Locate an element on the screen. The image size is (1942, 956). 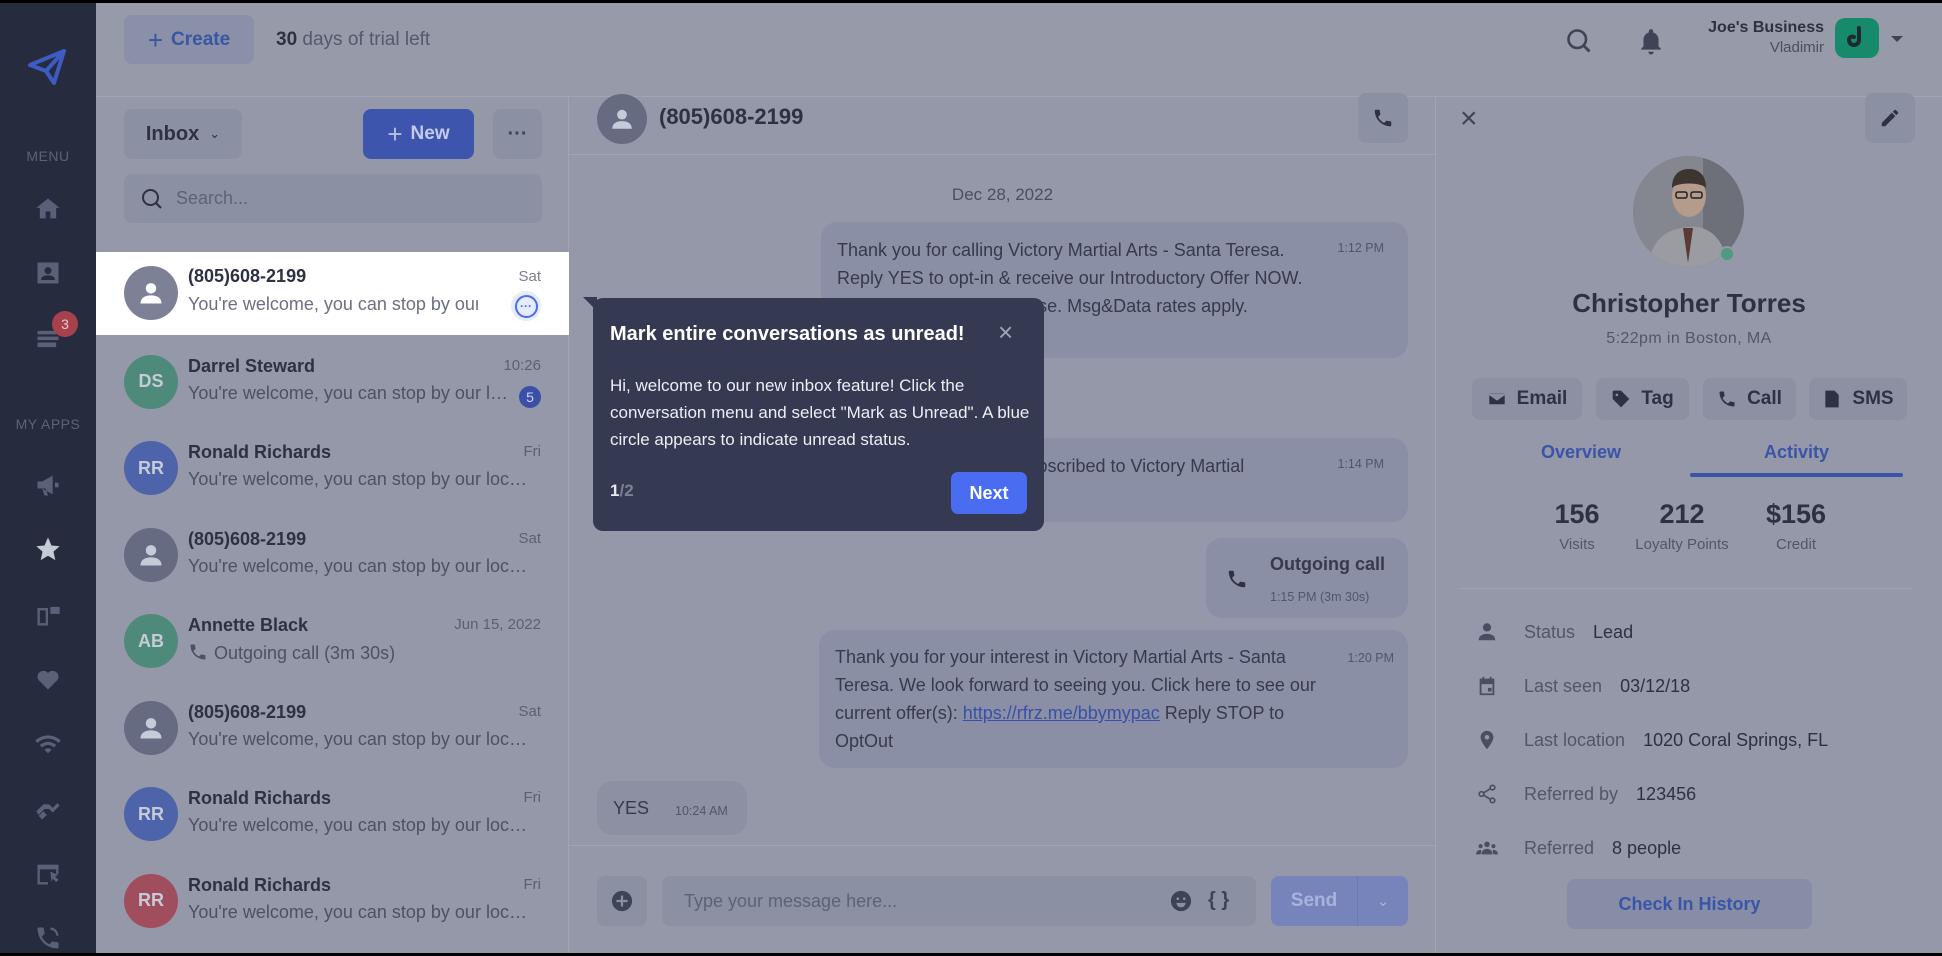
browser-click-icon is located at coordinates (48, 874).